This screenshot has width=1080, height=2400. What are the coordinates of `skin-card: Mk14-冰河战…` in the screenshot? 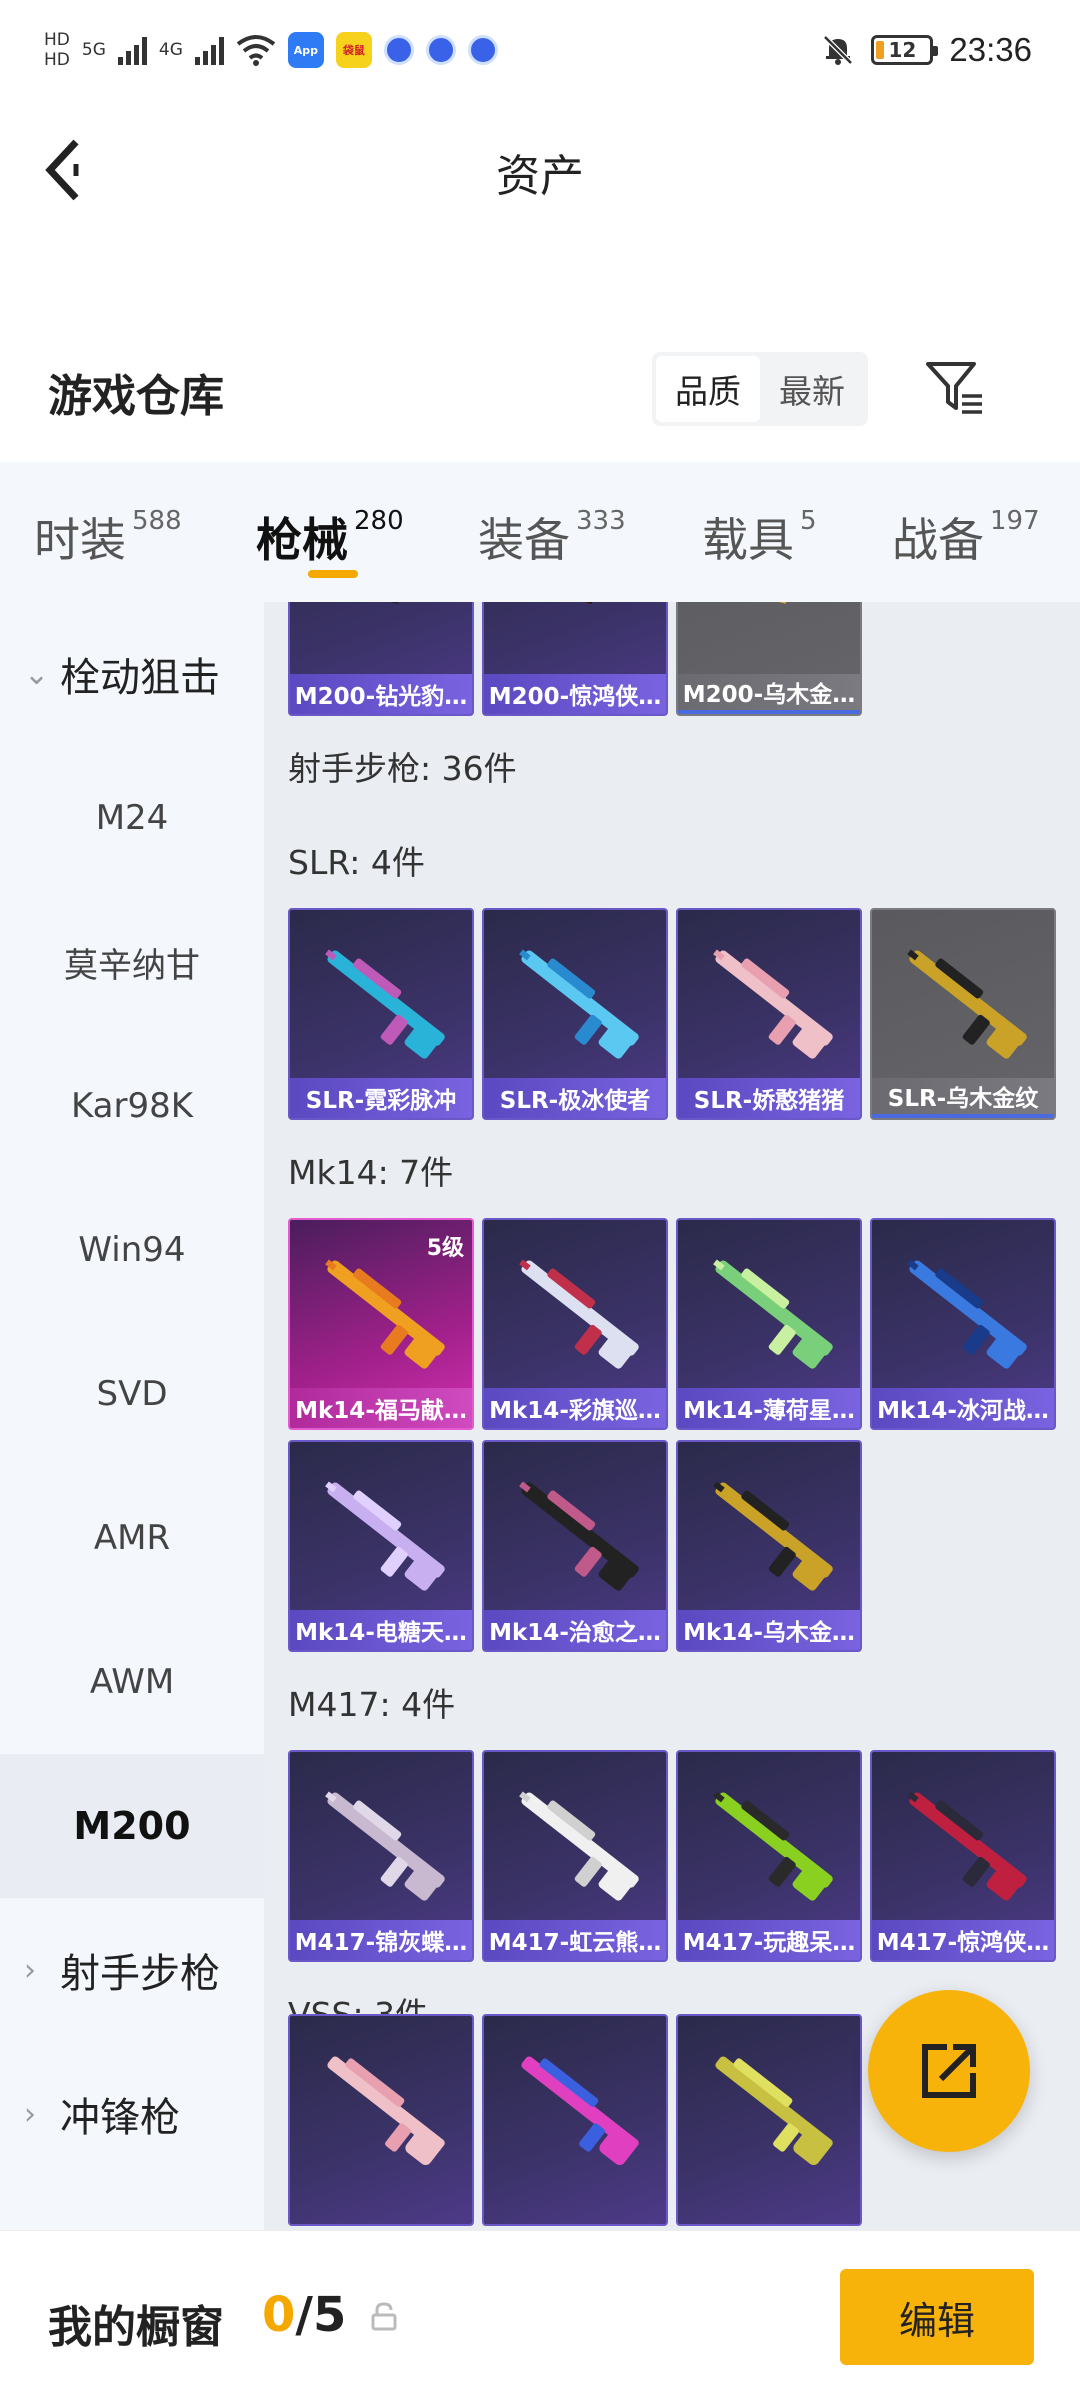 It's located at (963, 1324).